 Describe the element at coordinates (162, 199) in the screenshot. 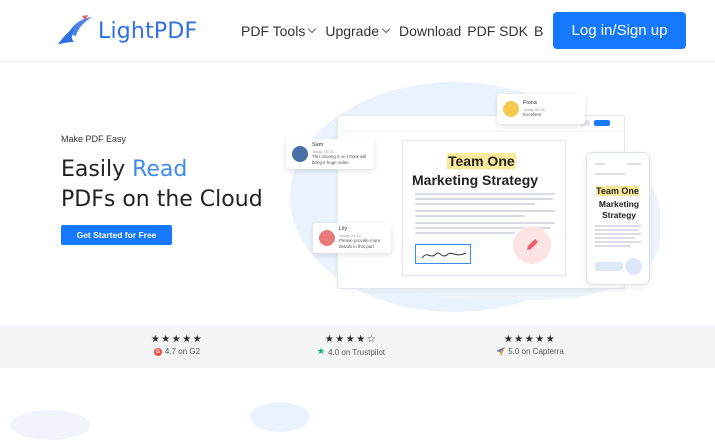

I see `hero-title-line2: PDFs on the Cloud` at that location.